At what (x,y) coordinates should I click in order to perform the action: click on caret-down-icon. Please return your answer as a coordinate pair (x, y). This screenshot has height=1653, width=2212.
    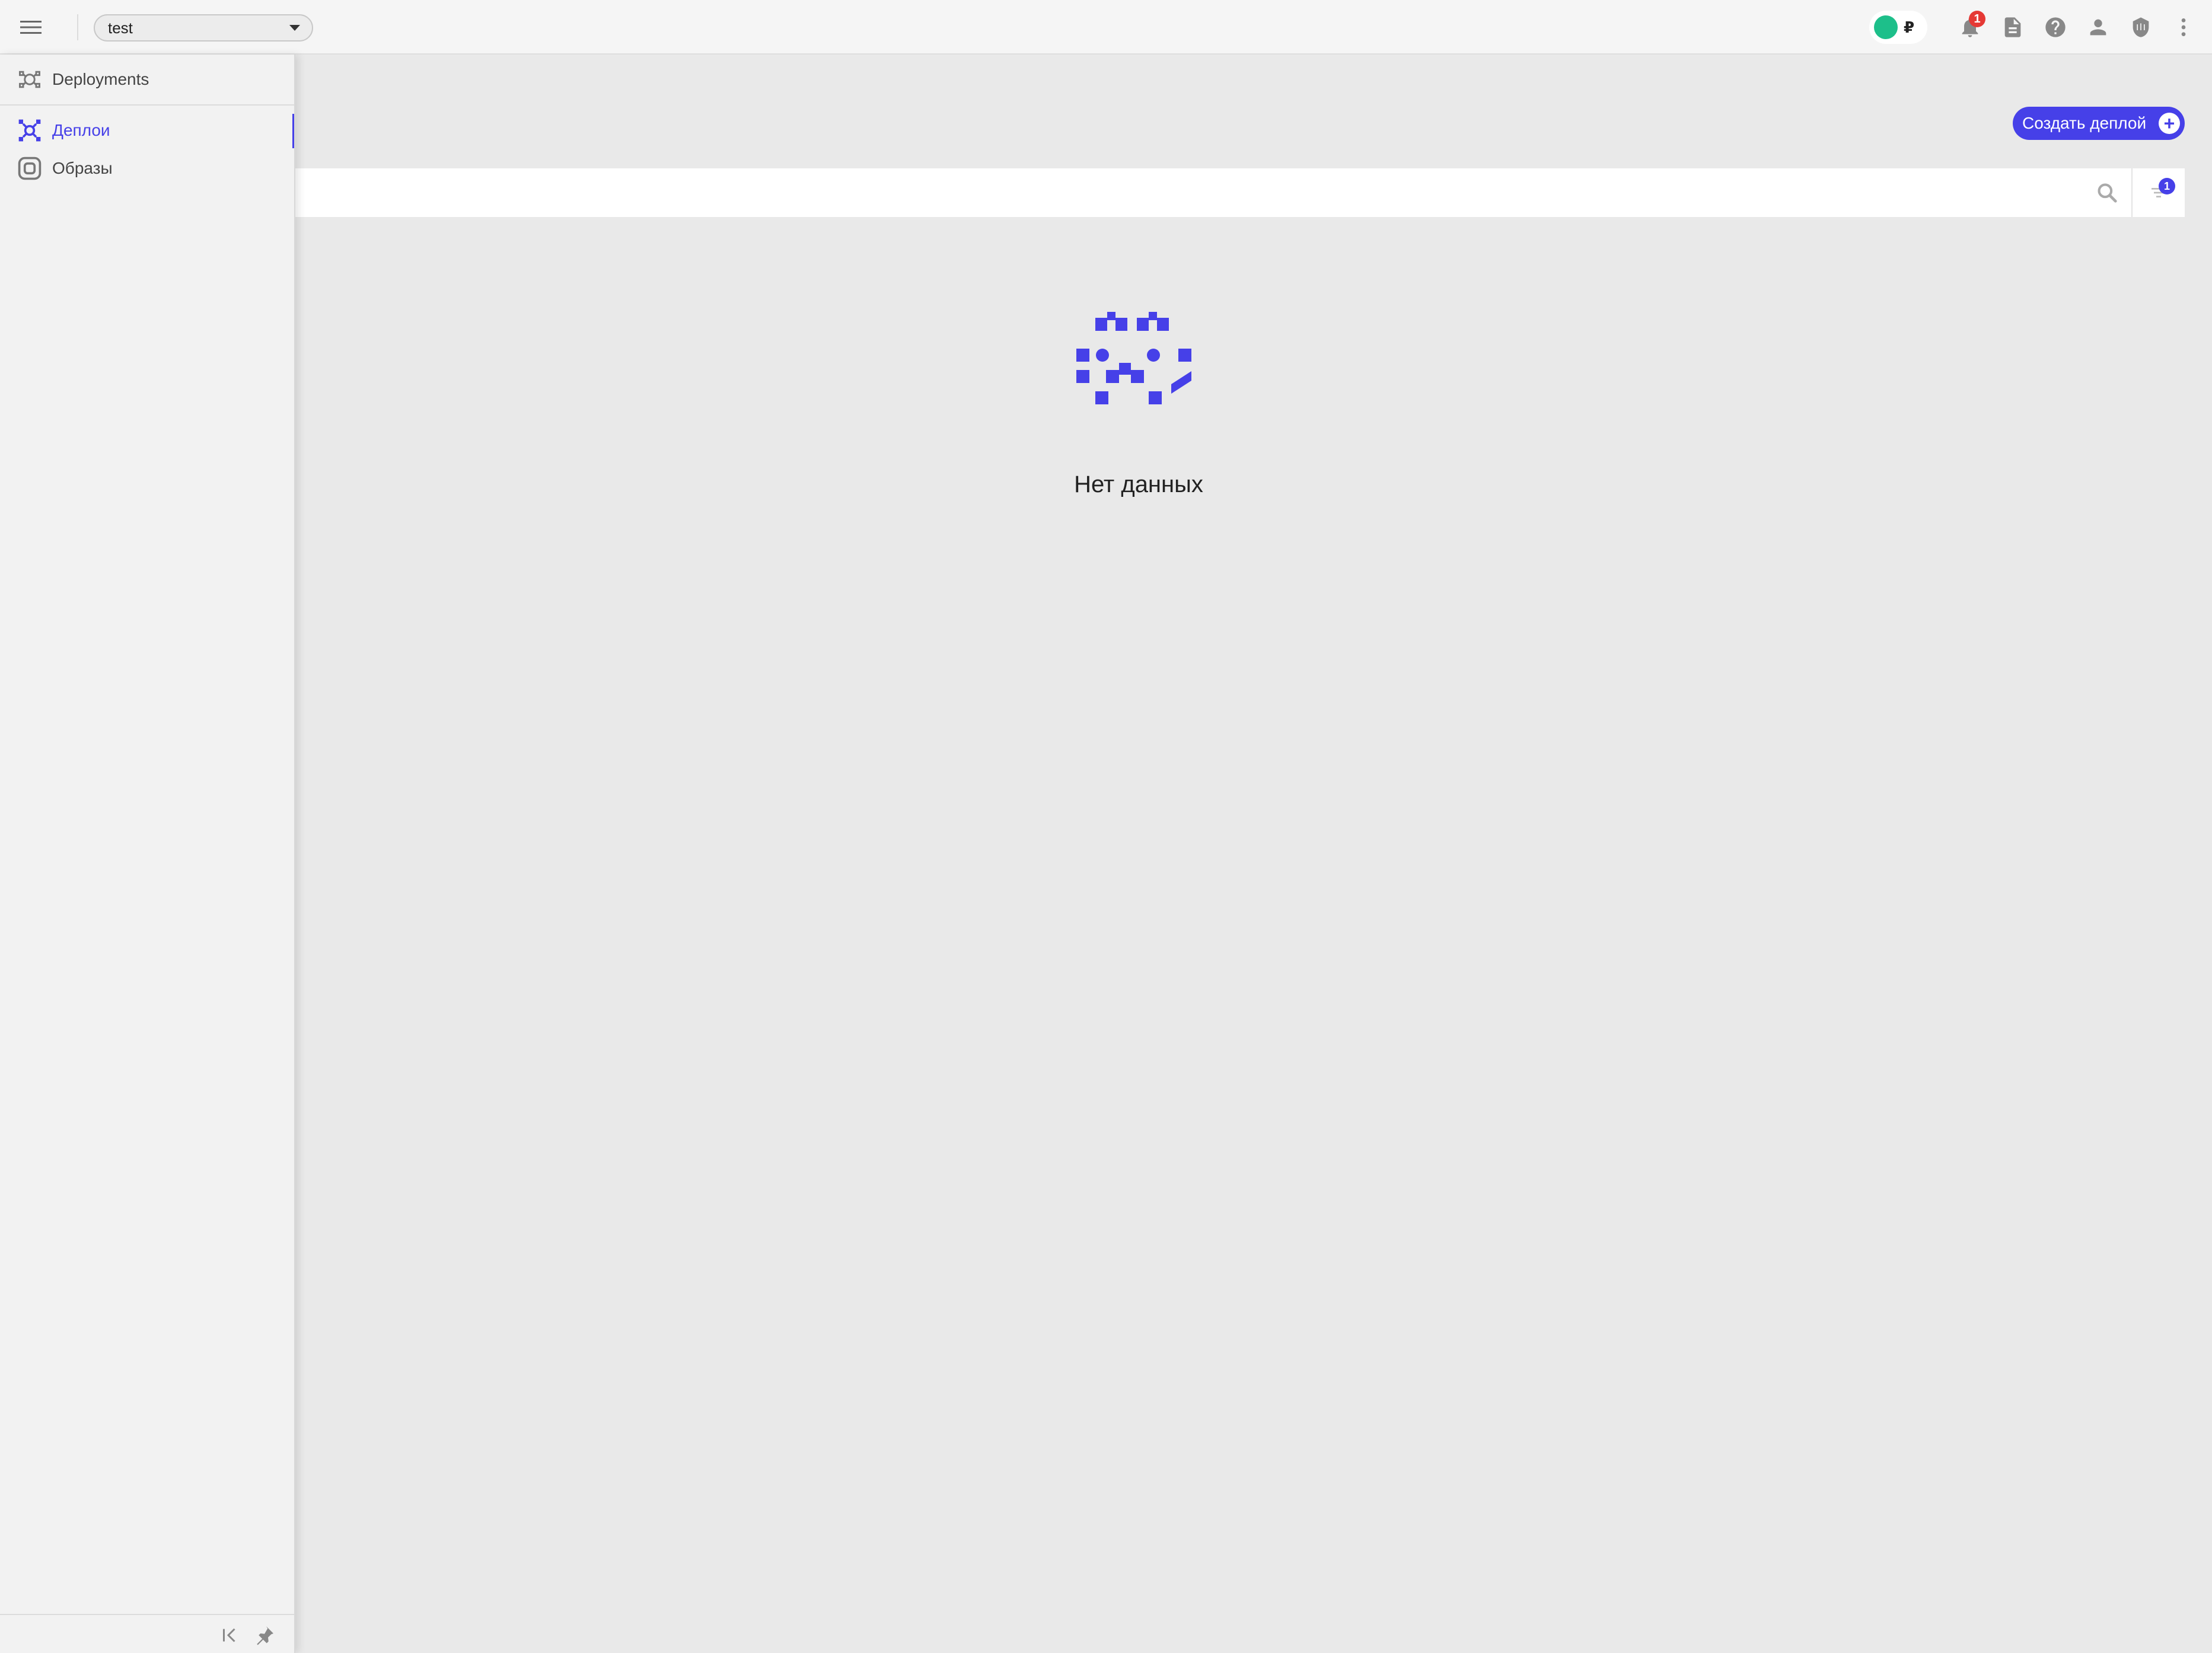
    Looking at the image, I should click on (294, 28).